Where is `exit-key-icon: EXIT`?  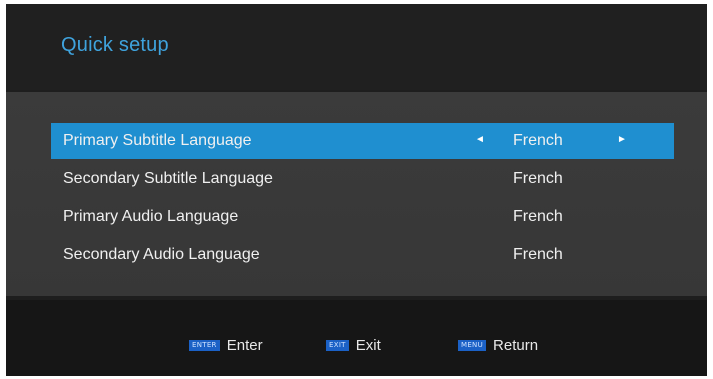 exit-key-icon: EXIT is located at coordinates (337, 345).